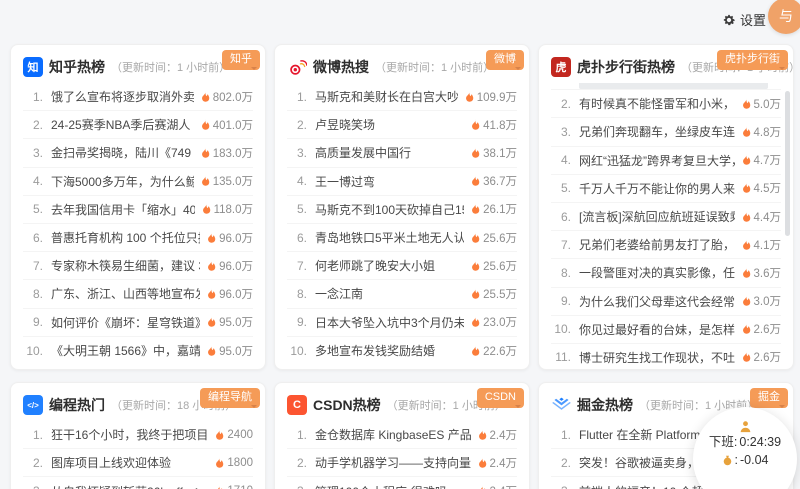 The width and height of the screenshot is (800, 489). I want to click on rank-number: 1., so click(565, 434).